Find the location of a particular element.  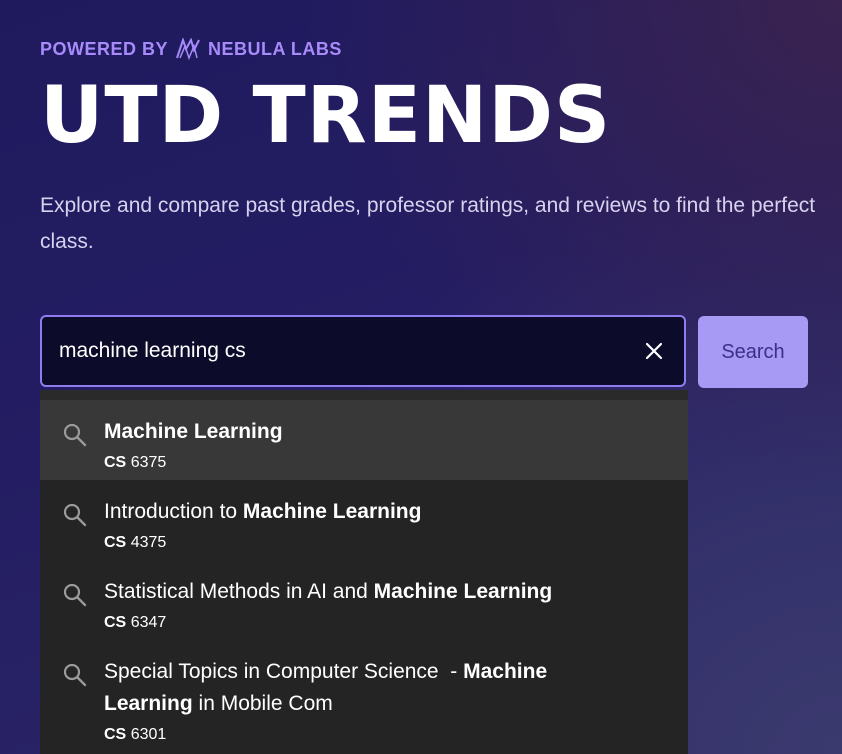

brand-name: NEBULA LABS is located at coordinates (275, 49).